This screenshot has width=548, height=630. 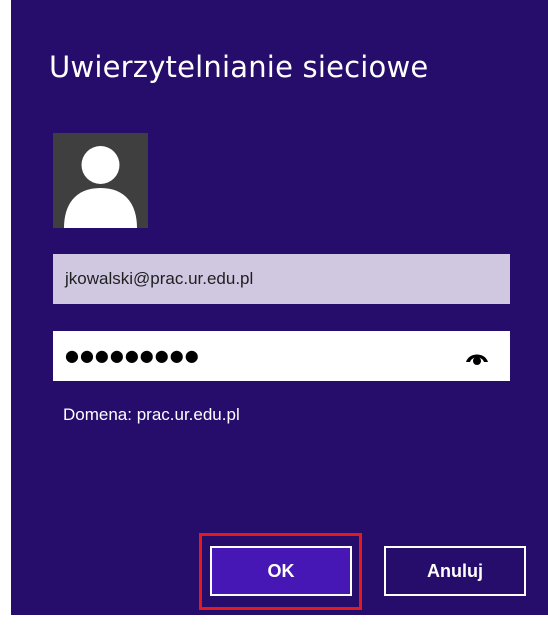 I want to click on domain-label: Domena: prac.ur.edu.pl, so click(x=151, y=414).